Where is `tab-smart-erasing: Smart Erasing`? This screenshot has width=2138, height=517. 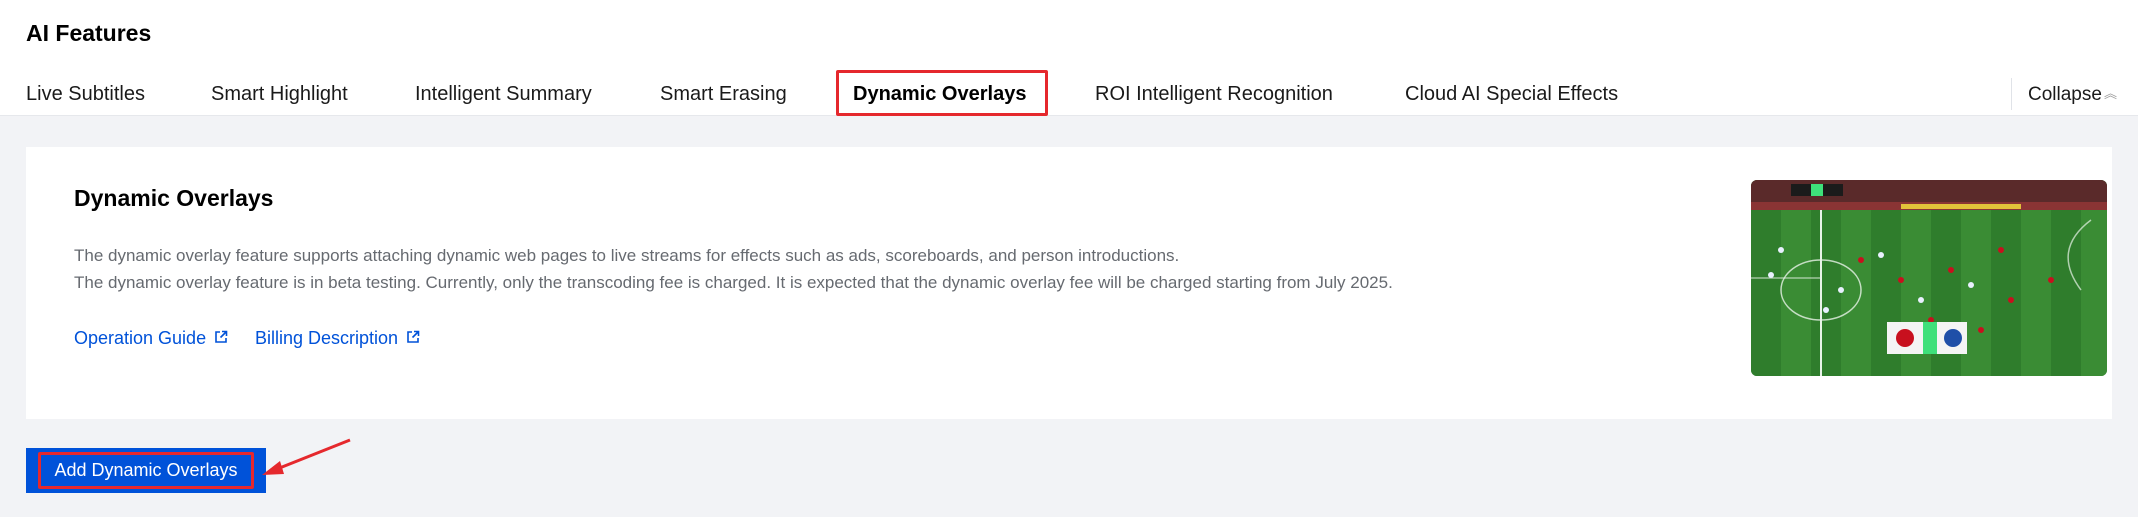 tab-smart-erasing: Smart Erasing is located at coordinates (723, 94).